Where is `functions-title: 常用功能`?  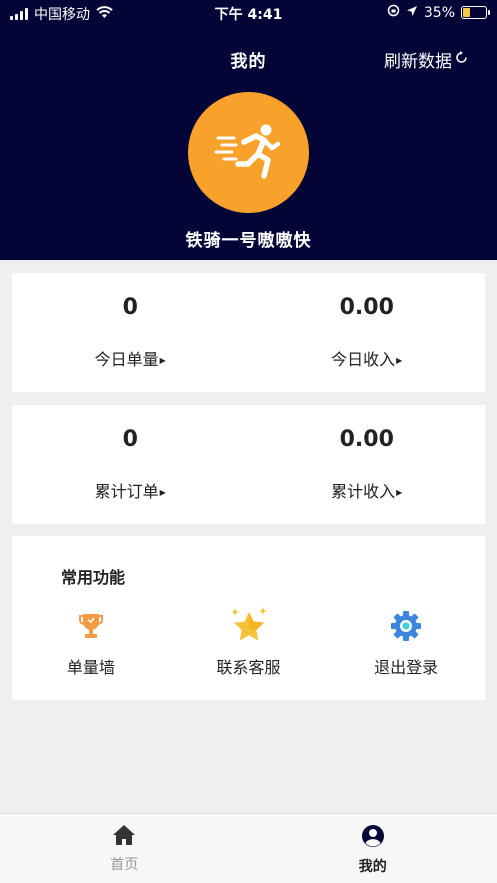
functions-title: 常用功能 is located at coordinates (93, 577).